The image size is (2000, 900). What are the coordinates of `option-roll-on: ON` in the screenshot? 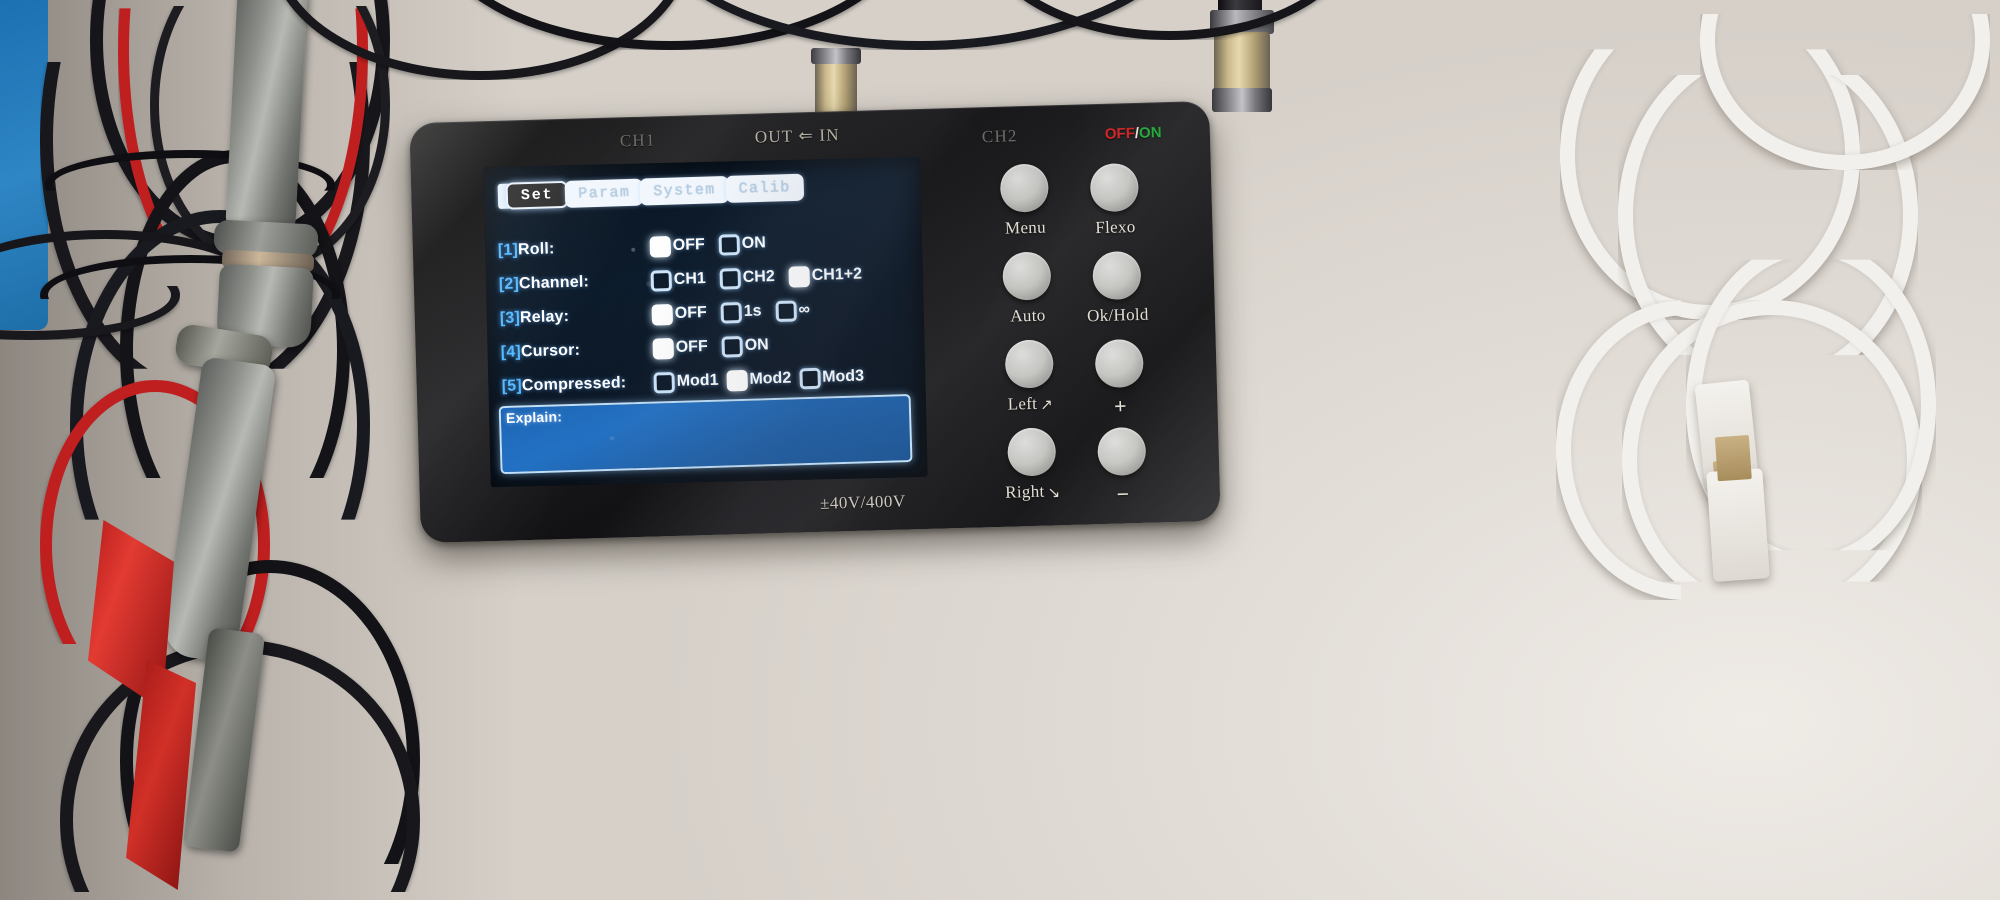 It's located at (742, 244).